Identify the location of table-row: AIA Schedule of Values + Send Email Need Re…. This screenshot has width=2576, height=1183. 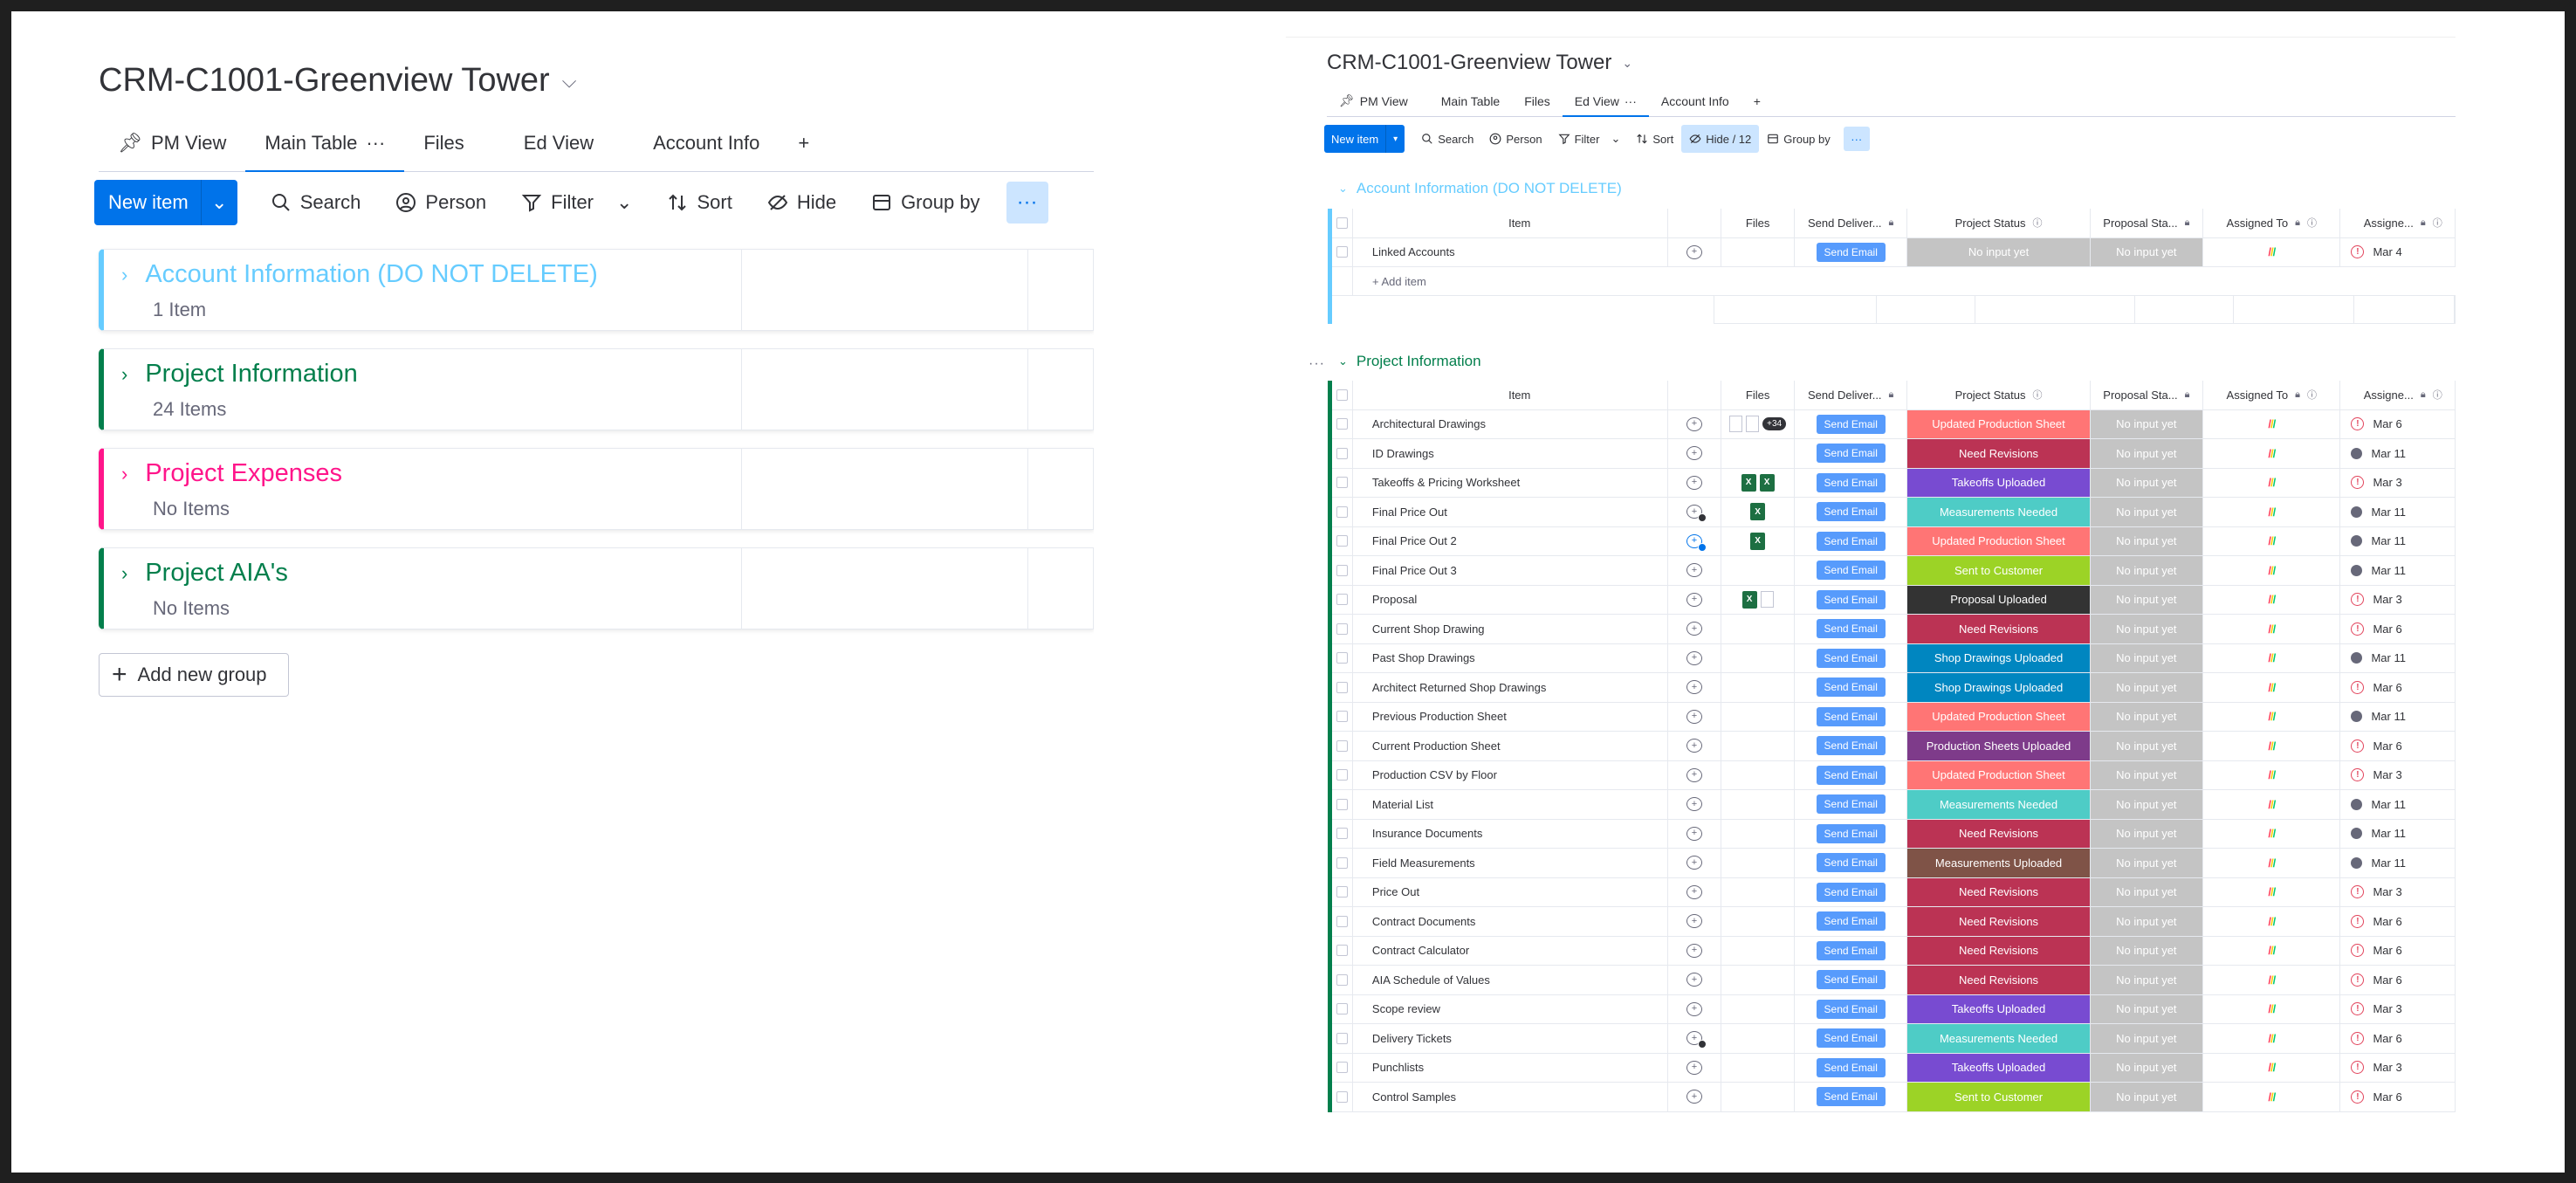
(1894, 981).